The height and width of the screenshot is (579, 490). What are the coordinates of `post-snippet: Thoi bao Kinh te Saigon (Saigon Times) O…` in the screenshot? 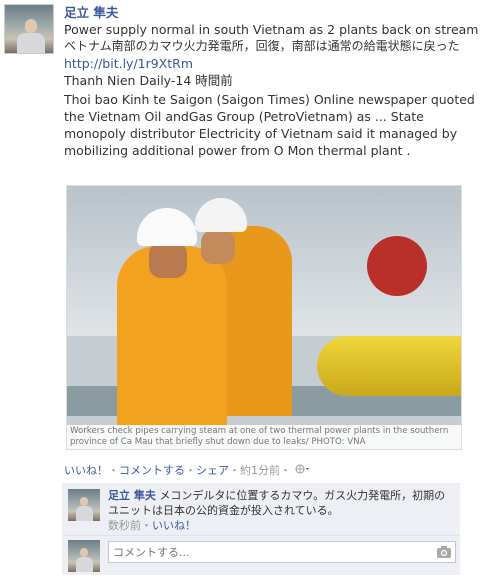 It's located at (269, 125).